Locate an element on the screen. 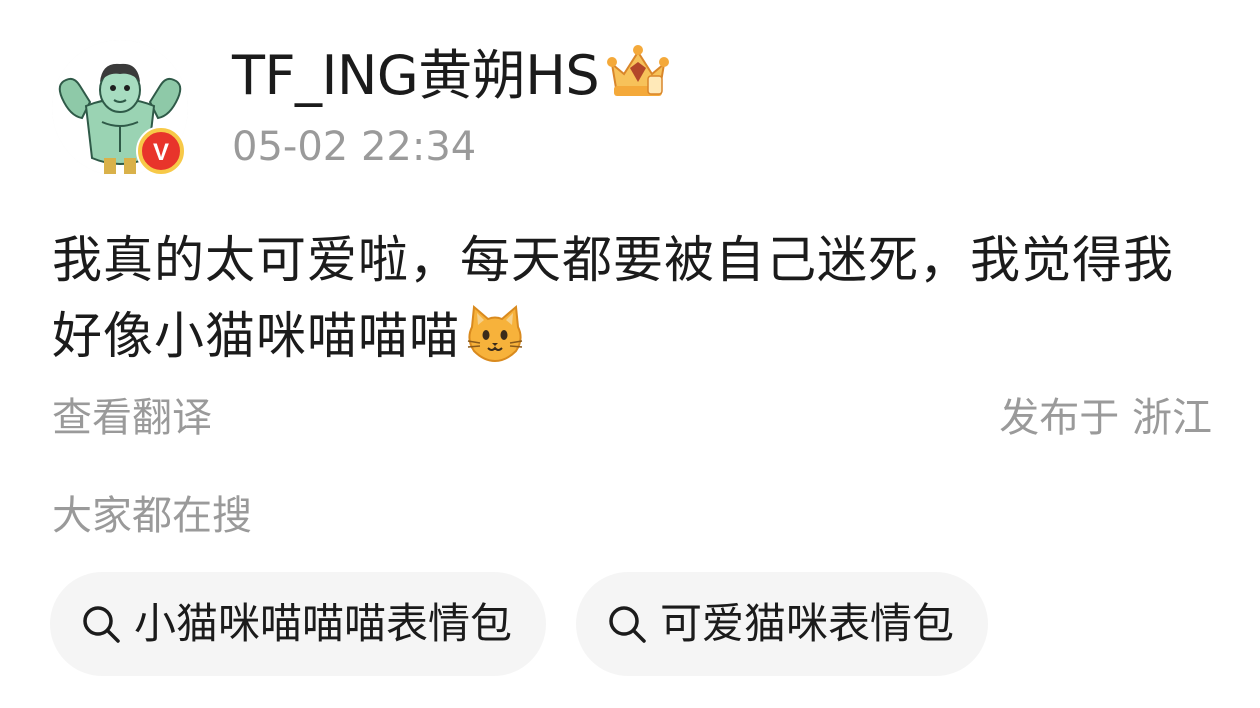  verified-badge-letter: V is located at coordinates (161, 152).